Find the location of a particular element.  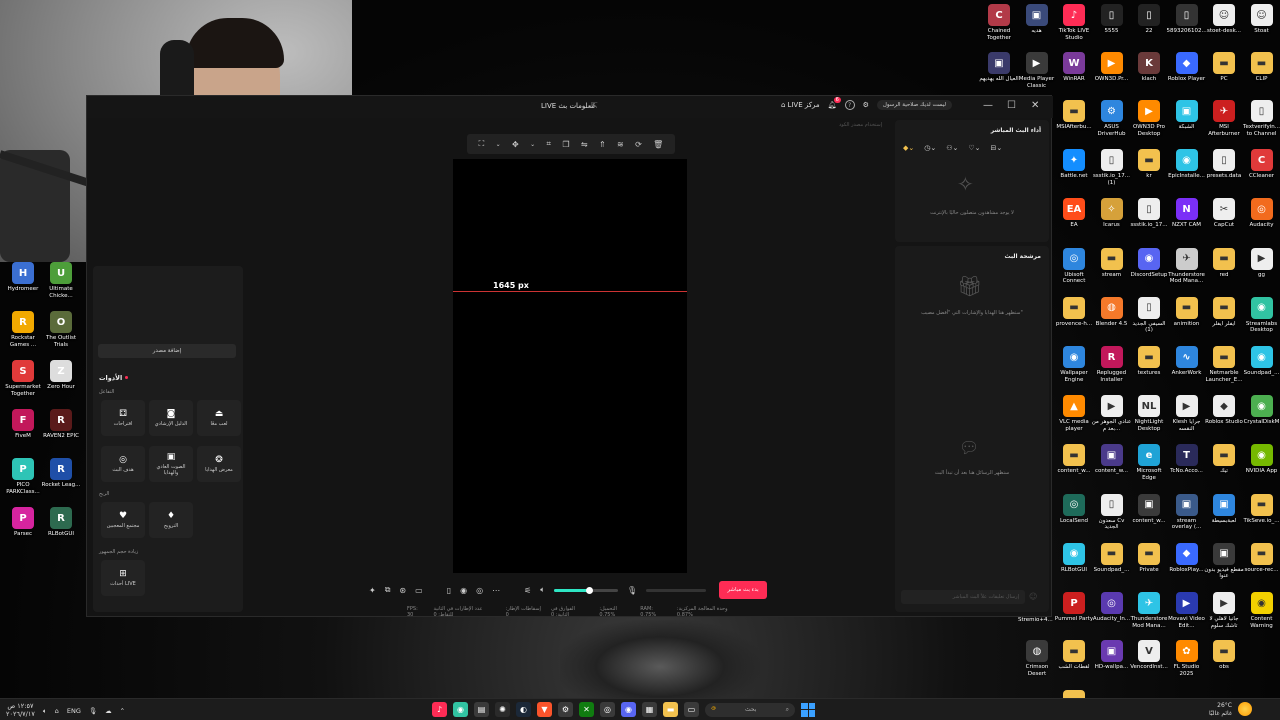

discord-taskbar-icon: ◉ is located at coordinates (628, 709).